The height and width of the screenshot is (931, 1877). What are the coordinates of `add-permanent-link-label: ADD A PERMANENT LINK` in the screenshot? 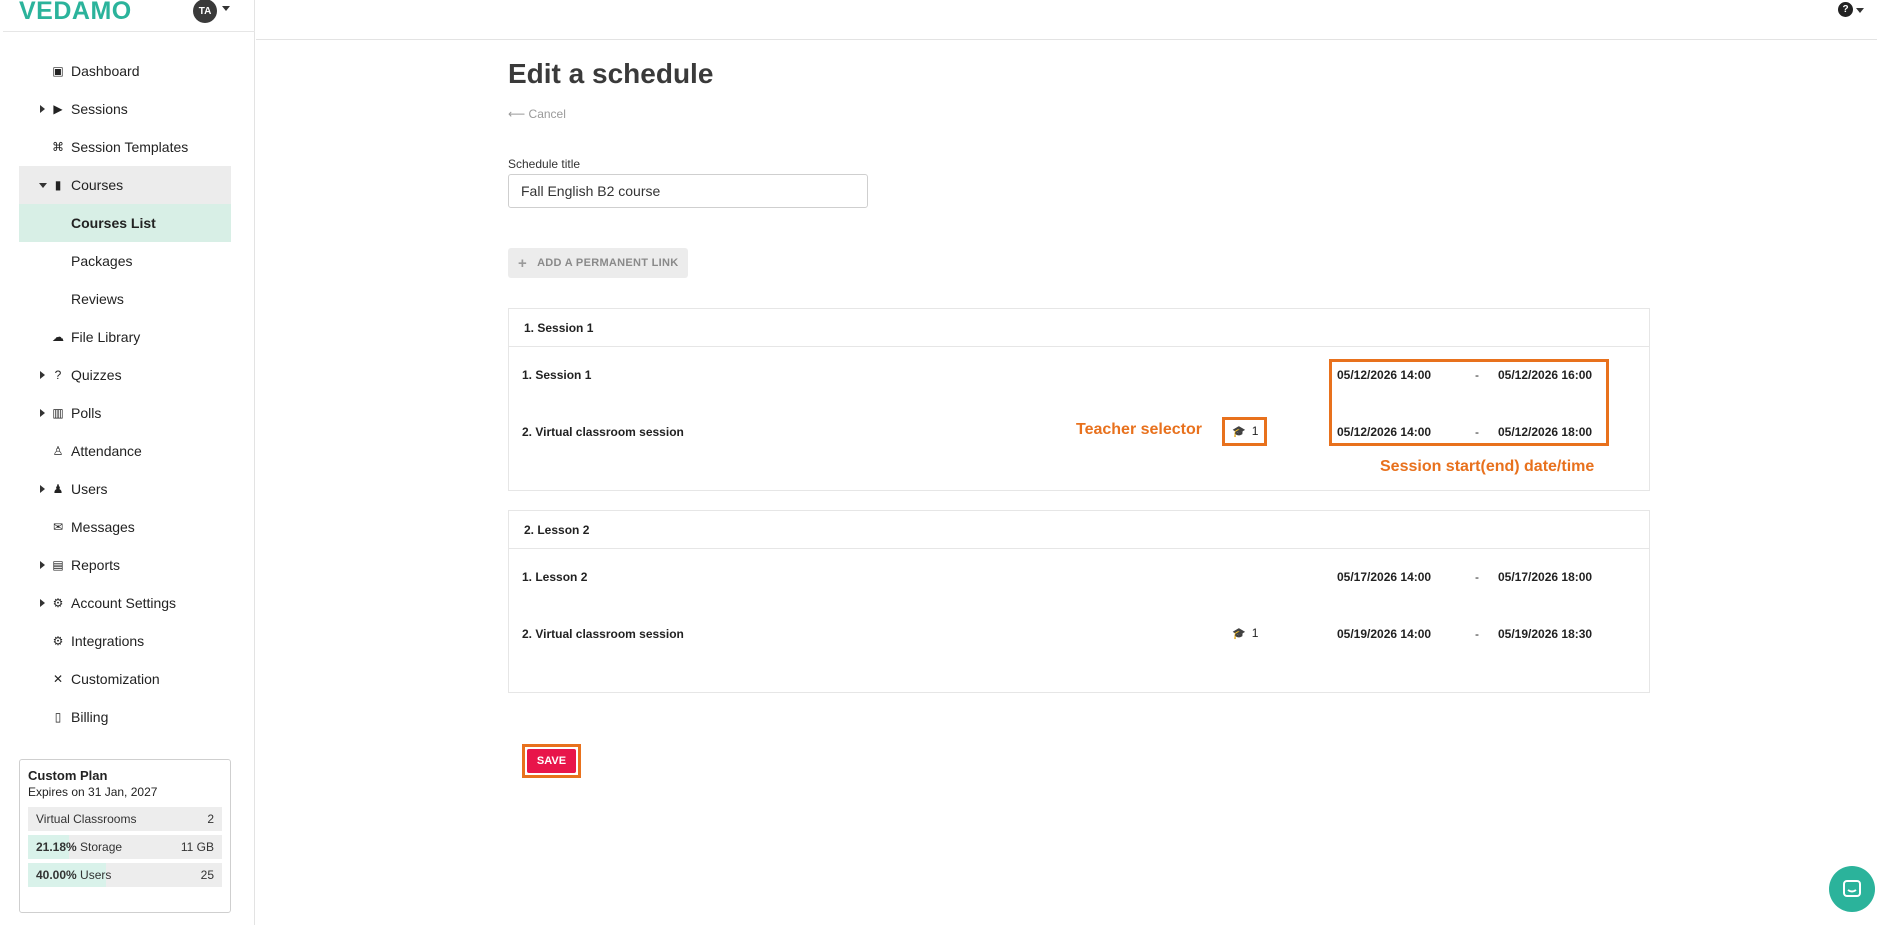 It's located at (608, 263).